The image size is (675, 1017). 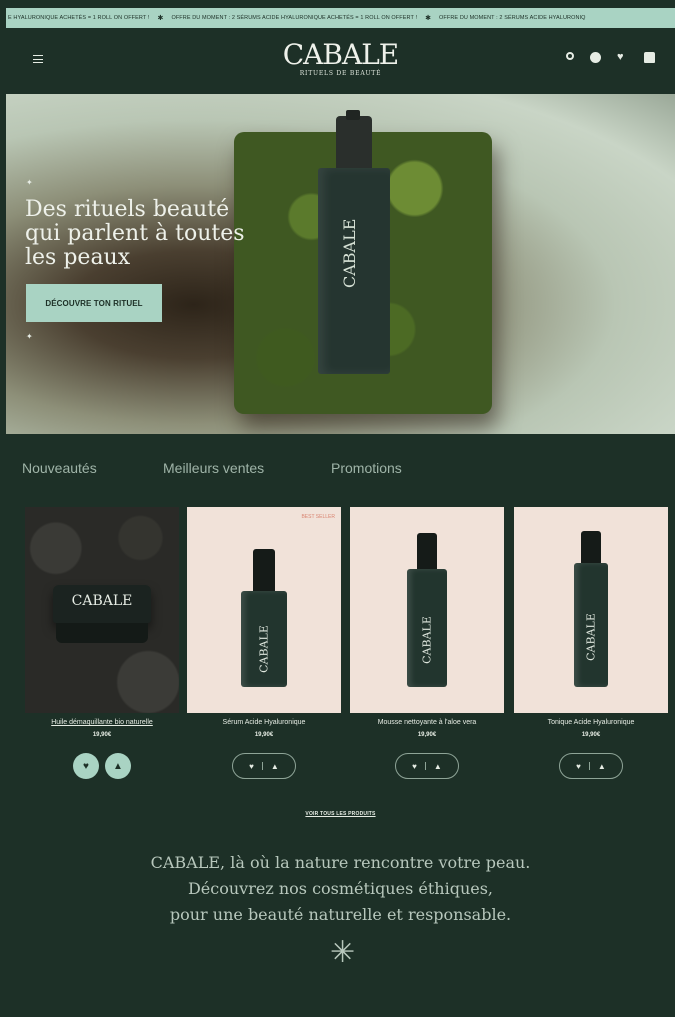 I want to click on add-to-cart-button: ▲, so click(x=118, y=766).